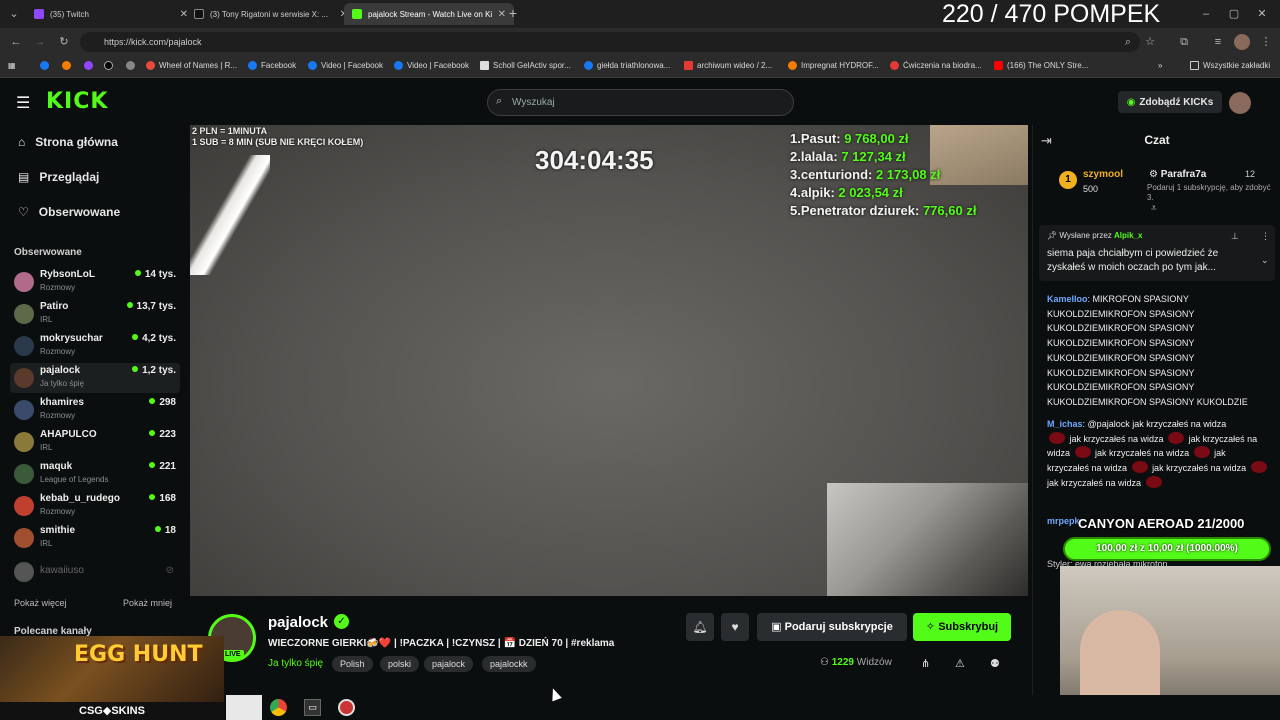 The image size is (1280, 720). Describe the element at coordinates (856, 662) in the screenshot. I see `viewer-count: ⚇ 1229 Widzów` at that location.